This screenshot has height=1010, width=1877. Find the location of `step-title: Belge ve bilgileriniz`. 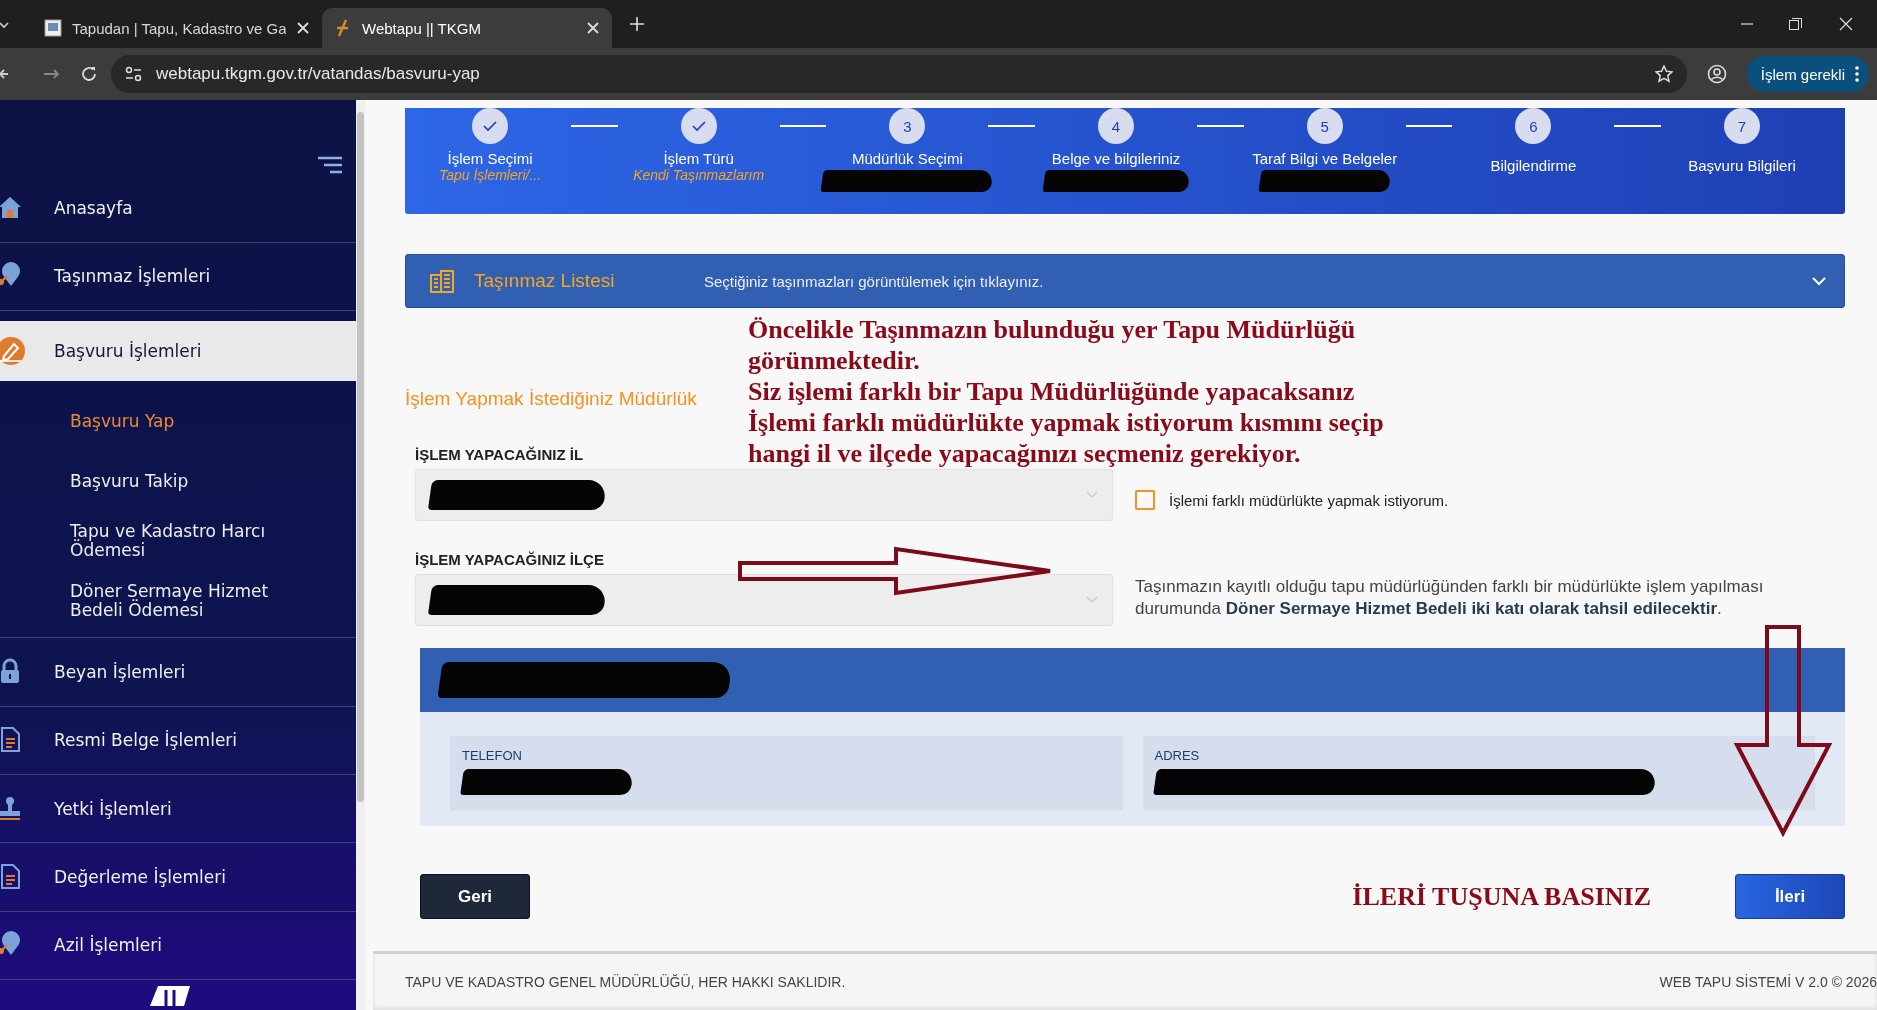

step-title: Belge ve bilgileriniz is located at coordinates (1116, 158).